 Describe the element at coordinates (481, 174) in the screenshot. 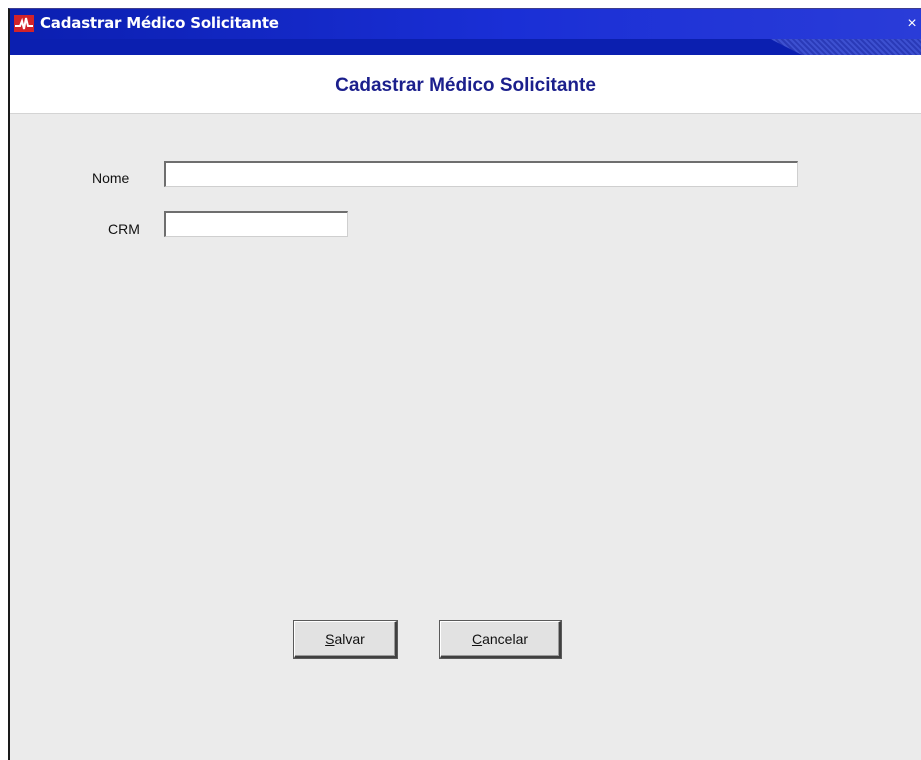

I see `nome-field` at that location.